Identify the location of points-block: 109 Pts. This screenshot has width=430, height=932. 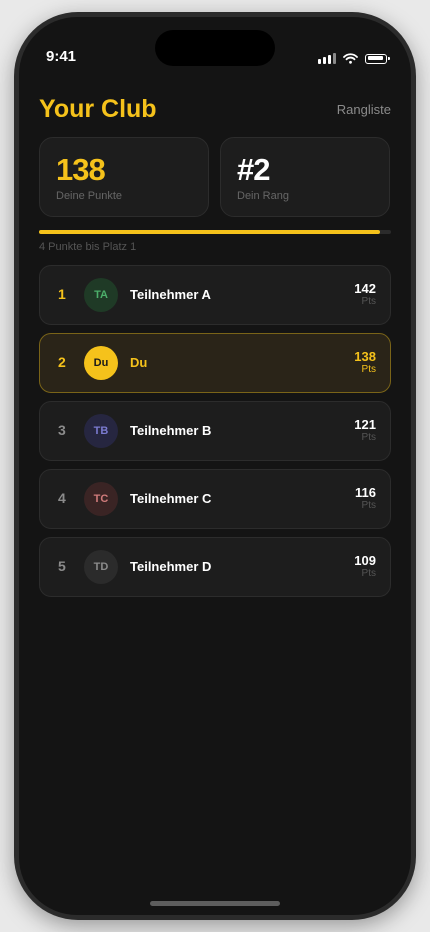
(365, 566).